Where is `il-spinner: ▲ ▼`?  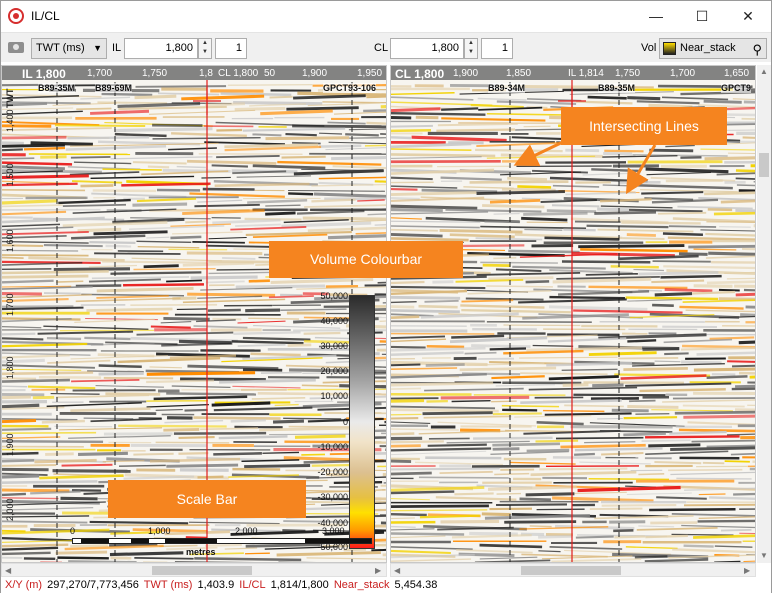
il-spinner: ▲ ▼ is located at coordinates (205, 48).